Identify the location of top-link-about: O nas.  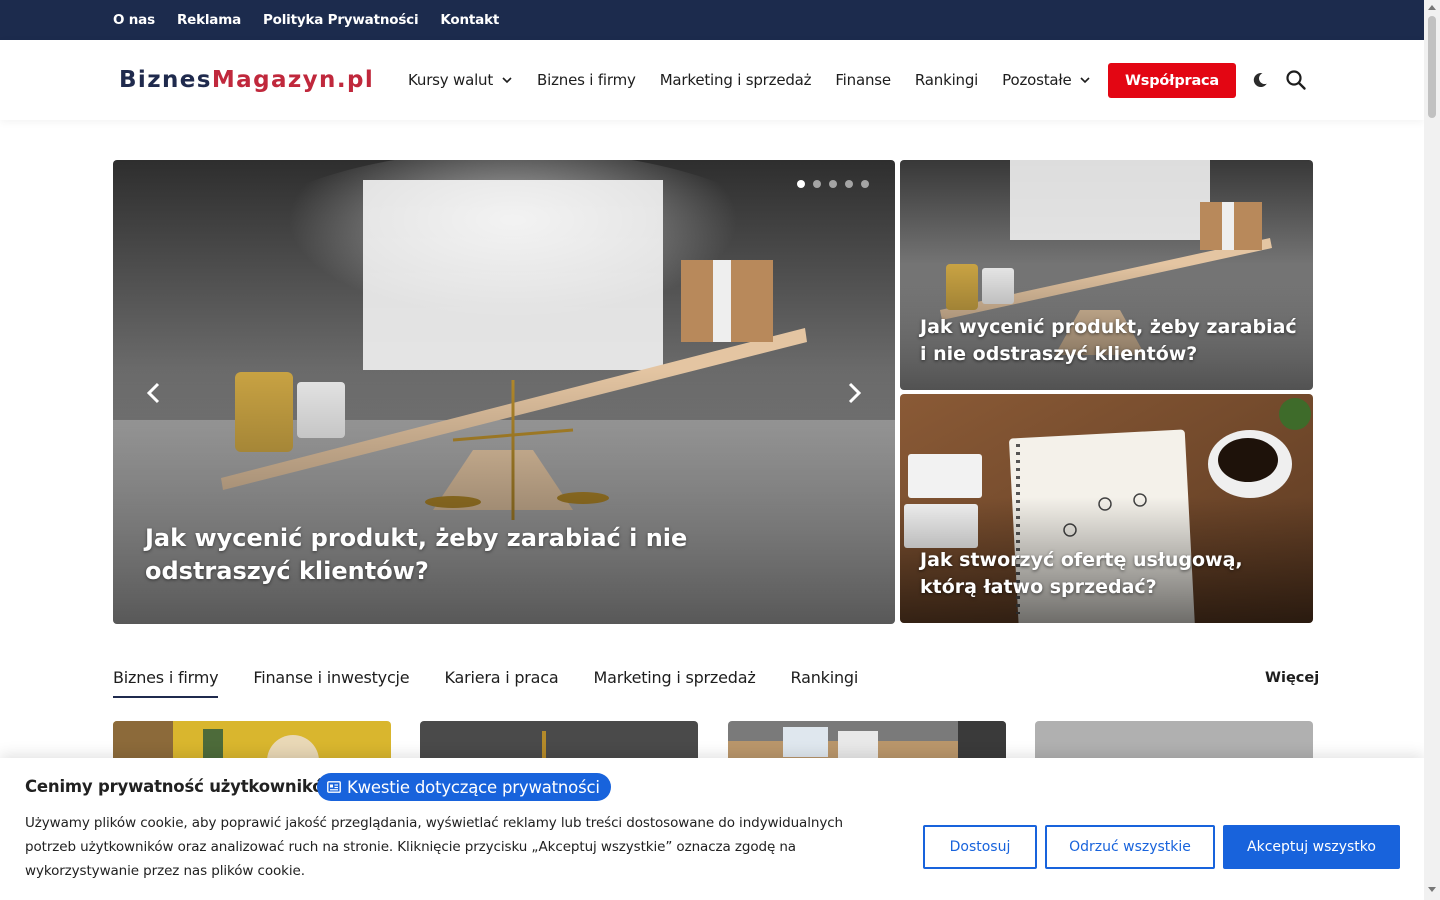
(134, 20).